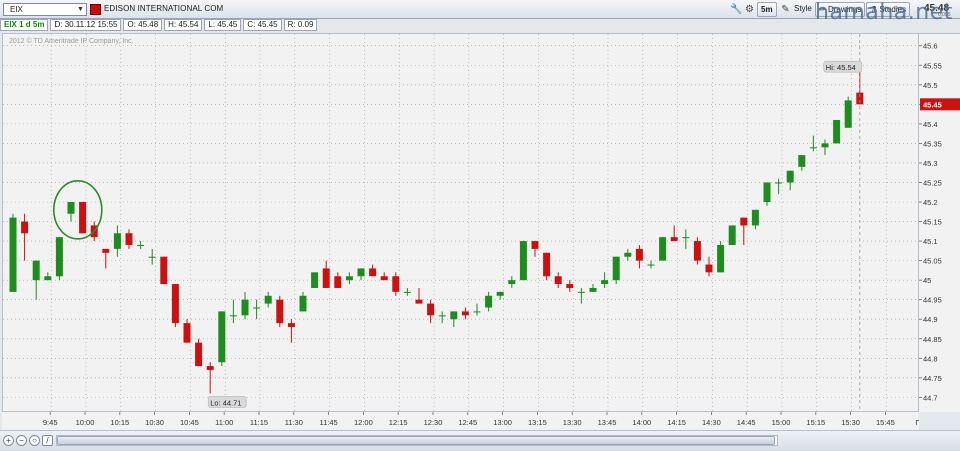 This screenshot has width=960, height=451. I want to click on y-tick-label: 45.35, so click(932, 143).